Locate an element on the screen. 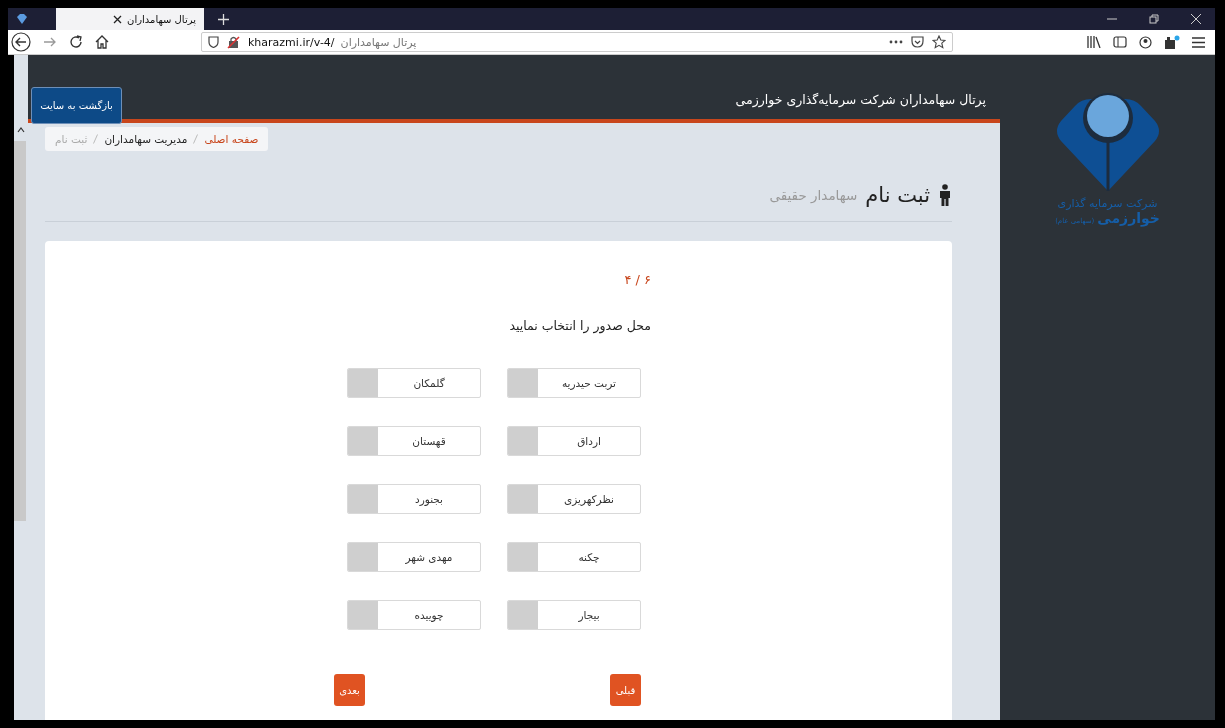  logo-text: خوارزمی is located at coordinates (1128, 218).